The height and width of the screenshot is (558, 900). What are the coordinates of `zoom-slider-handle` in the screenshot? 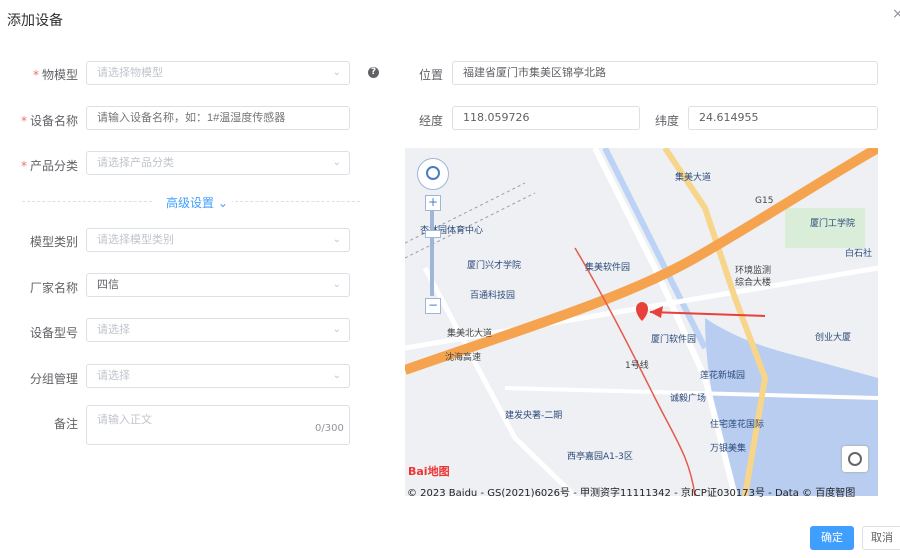 It's located at (433, 234).